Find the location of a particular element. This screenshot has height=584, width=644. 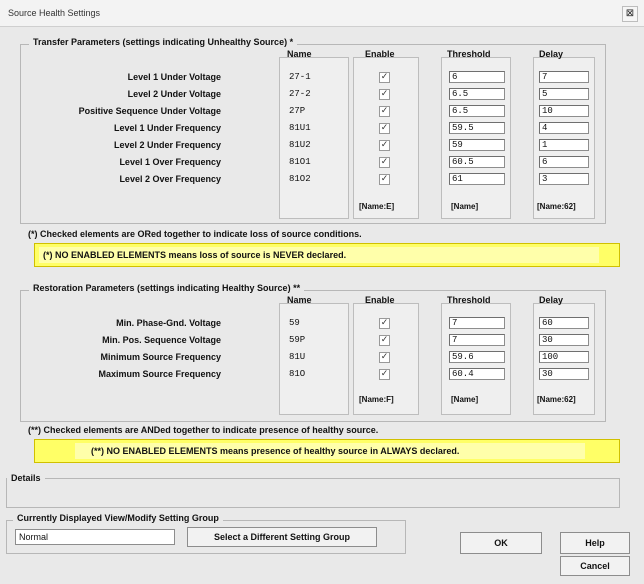

transfer-delay-header: Delay is located at coordinates (551, 54).